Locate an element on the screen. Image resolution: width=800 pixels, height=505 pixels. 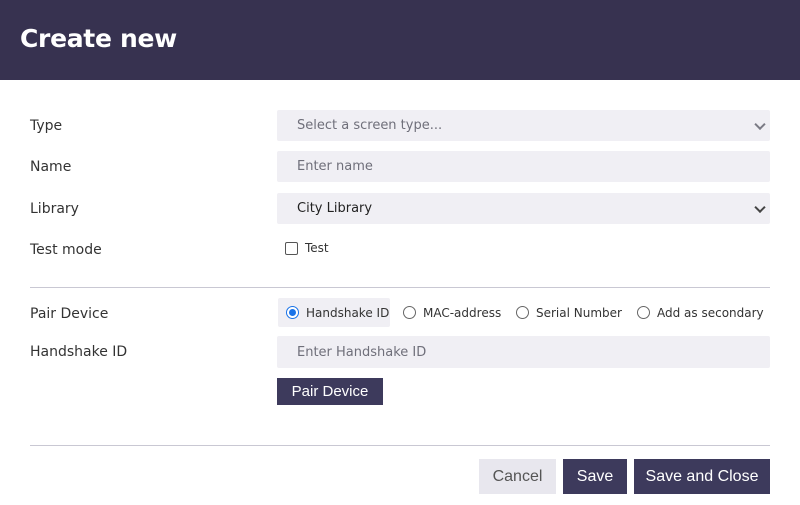
dialog-title: Create new is located at coordinates (98, 38).